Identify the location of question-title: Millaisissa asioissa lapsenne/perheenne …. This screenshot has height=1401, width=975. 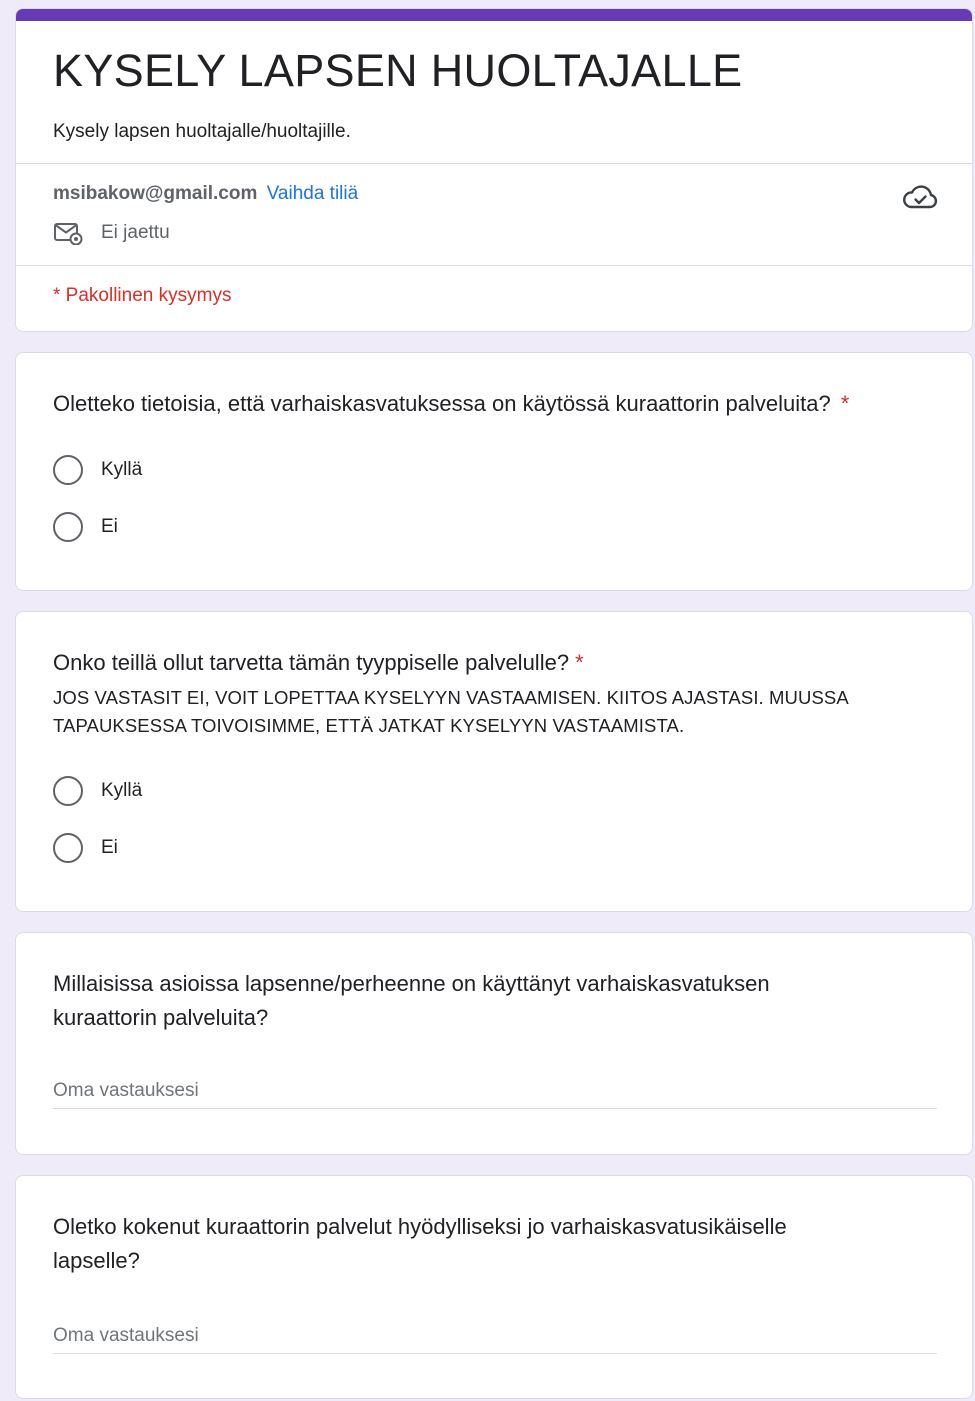
(411, 1001).